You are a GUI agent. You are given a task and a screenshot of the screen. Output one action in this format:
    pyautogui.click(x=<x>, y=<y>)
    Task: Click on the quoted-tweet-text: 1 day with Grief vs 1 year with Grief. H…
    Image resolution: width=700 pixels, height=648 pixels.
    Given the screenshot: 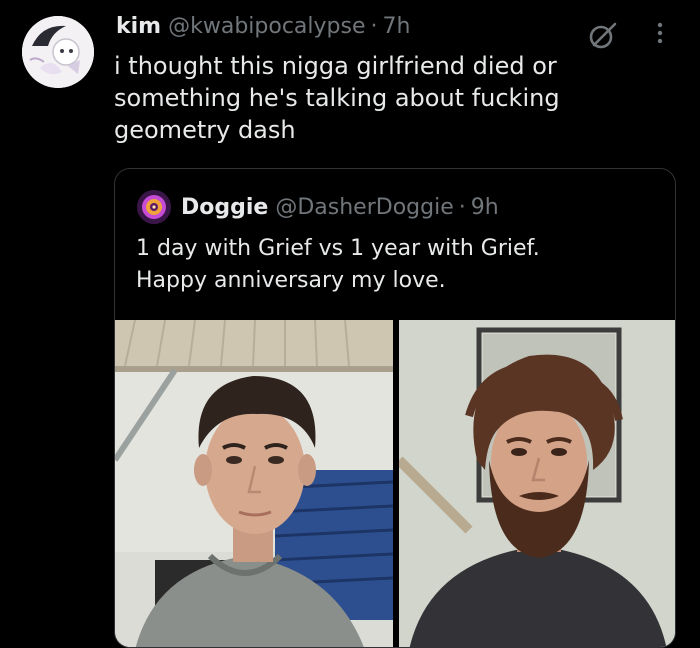 What is the action you would take?
    pyautogui.click(x=396, y=265)
    